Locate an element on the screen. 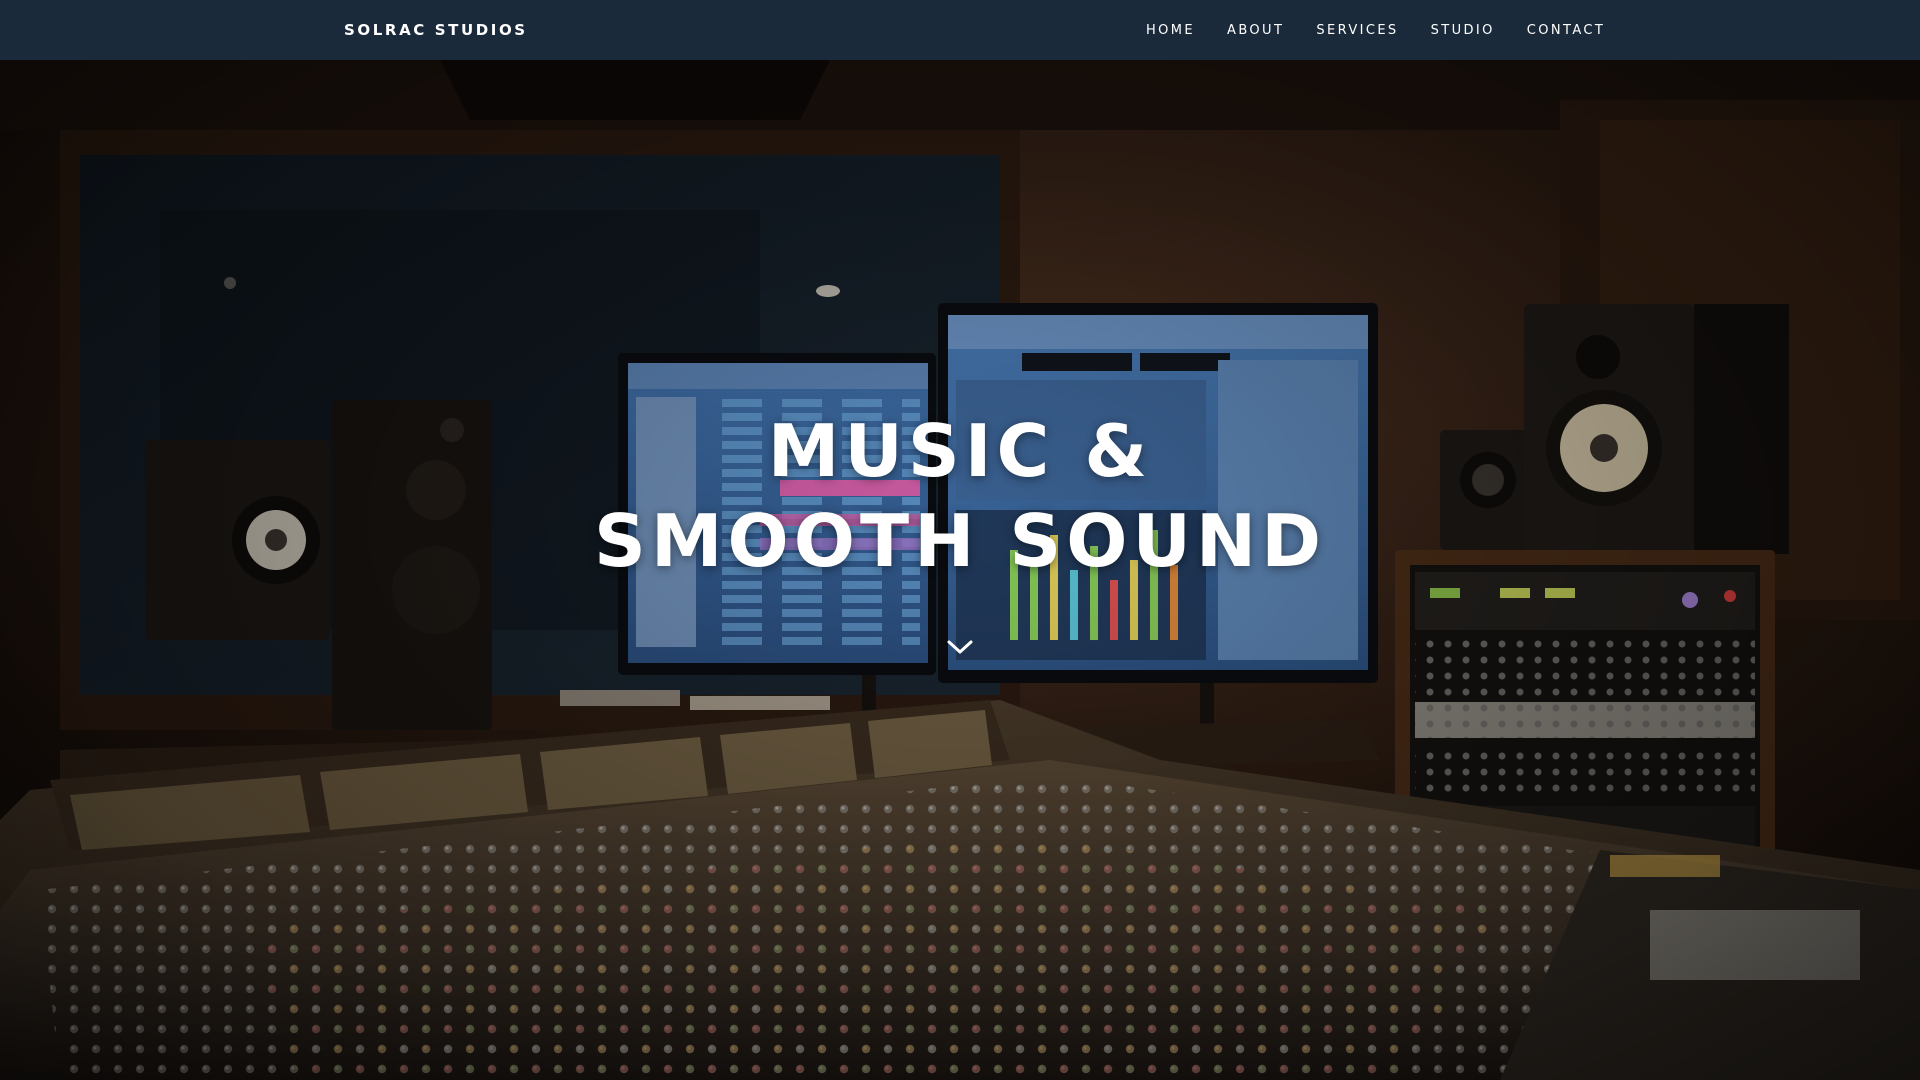  nav-link-contact: CONTACT is located at coordinates (1566, 30).